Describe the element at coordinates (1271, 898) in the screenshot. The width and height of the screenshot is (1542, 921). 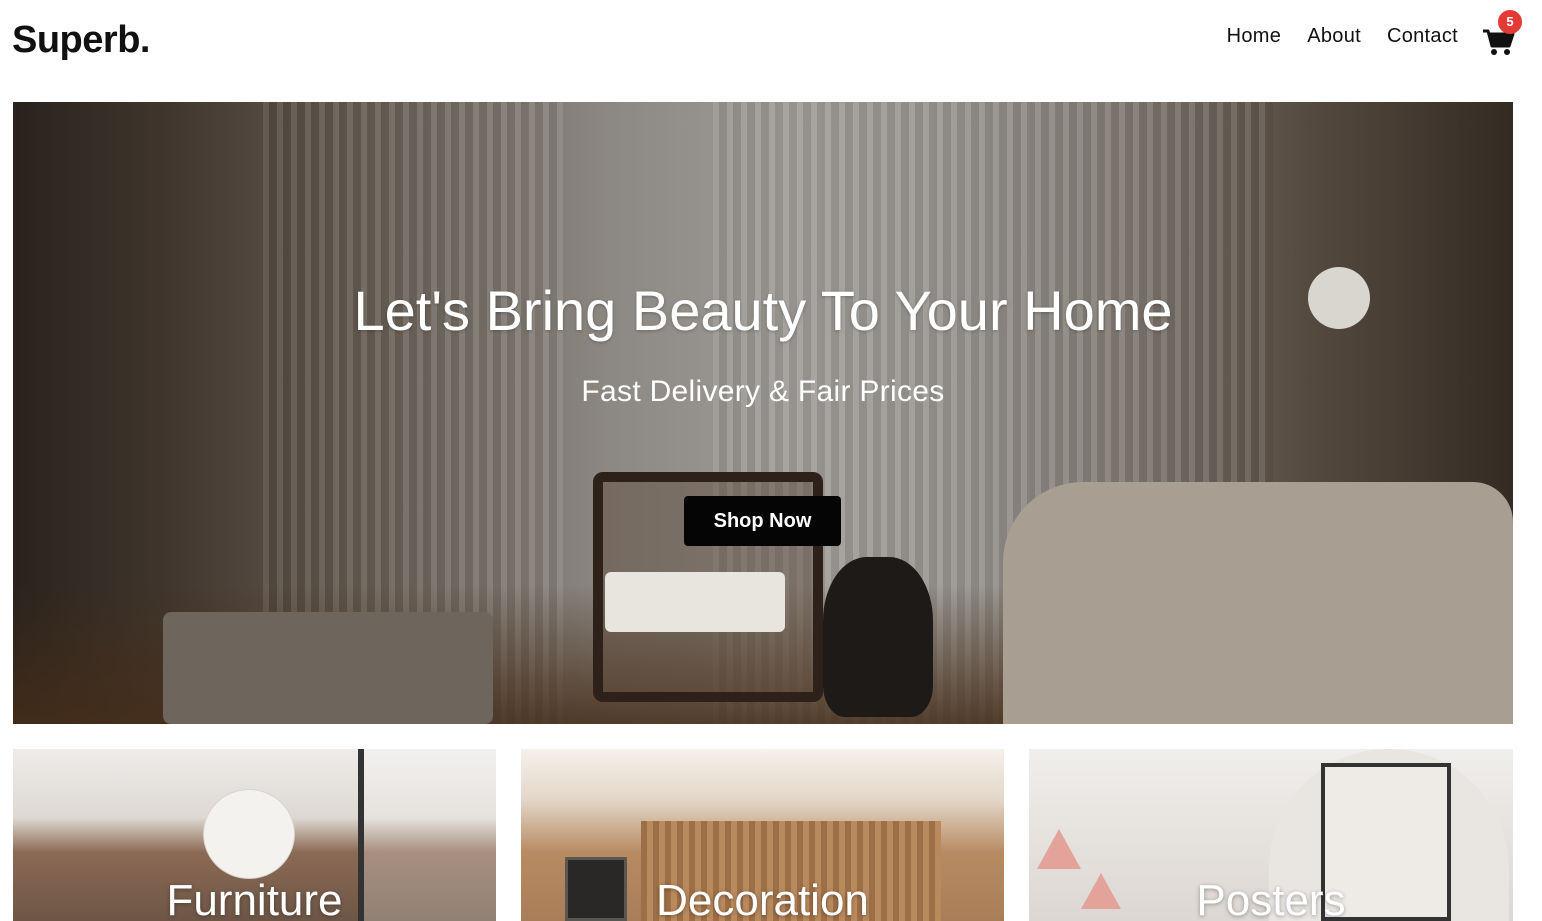
I see `category-title-posters: Posters` at that location.